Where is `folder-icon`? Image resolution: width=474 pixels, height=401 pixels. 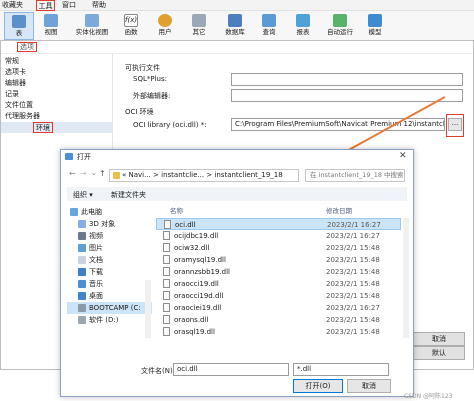
folder-icon is located at coordinates (116, 175).